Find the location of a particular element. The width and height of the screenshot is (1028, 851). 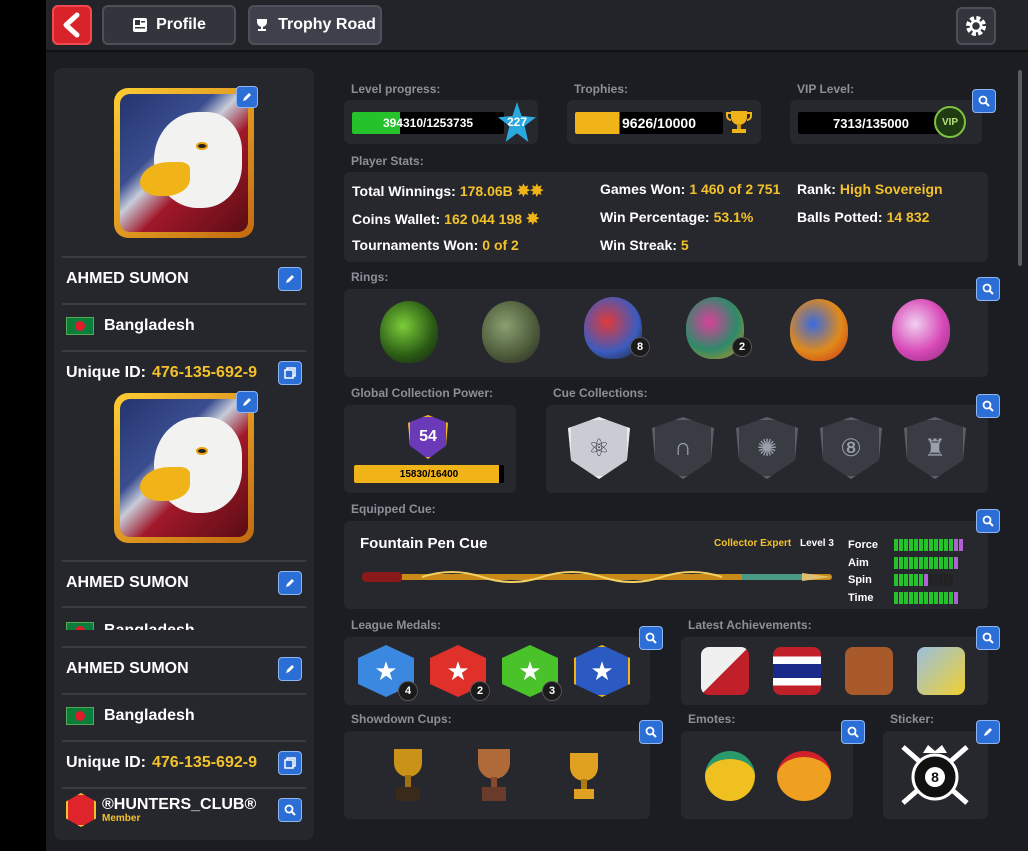

level-progress-bar: 394310/1253735 is located at coordinates (428, 123).